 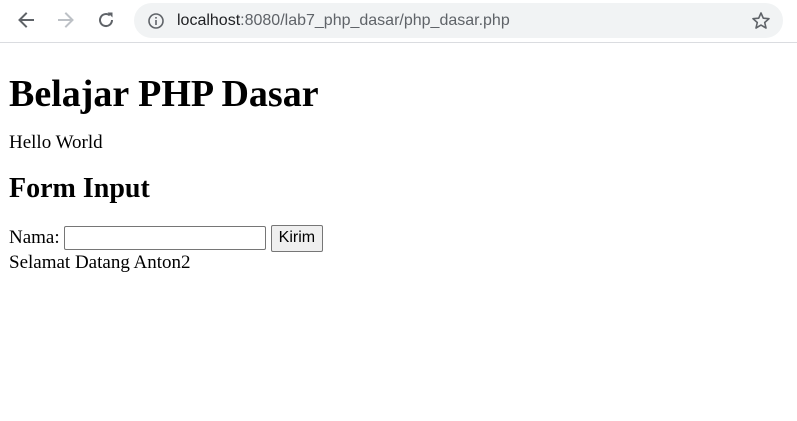 I want to click on reload-icon, so click(x=106, y=20).